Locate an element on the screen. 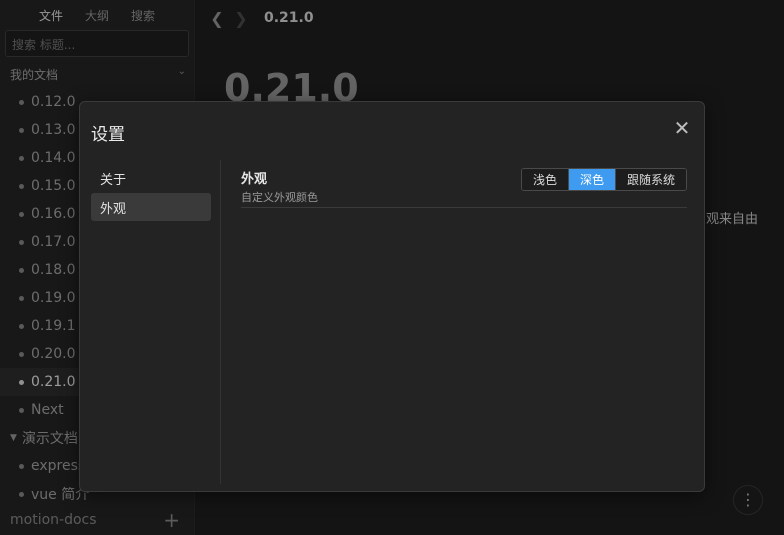 The image size is (784, 535). theme-system-button: 跟随系统 is located at coordinates (650, 179).